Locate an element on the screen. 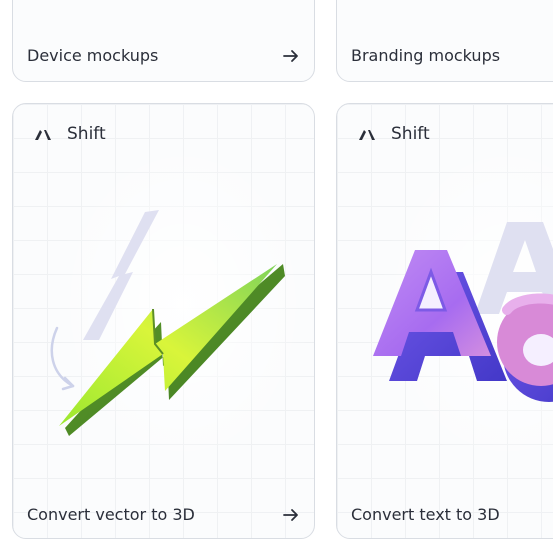 The height and width of the screenshot is (553, 553). 3d-text-aa-icon is located at coordinates (463, 312).